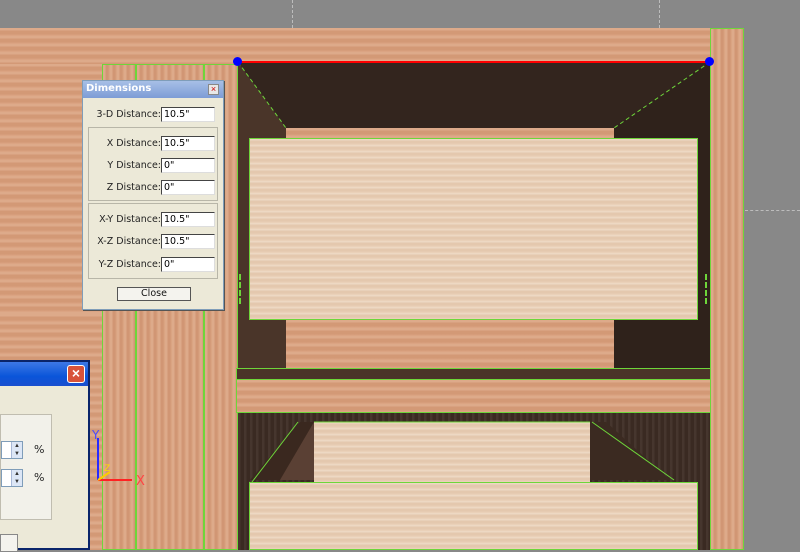 This screenshot has width=800, height=552. I want to click on field-xy-distance: 10.5", so click(188, 219).